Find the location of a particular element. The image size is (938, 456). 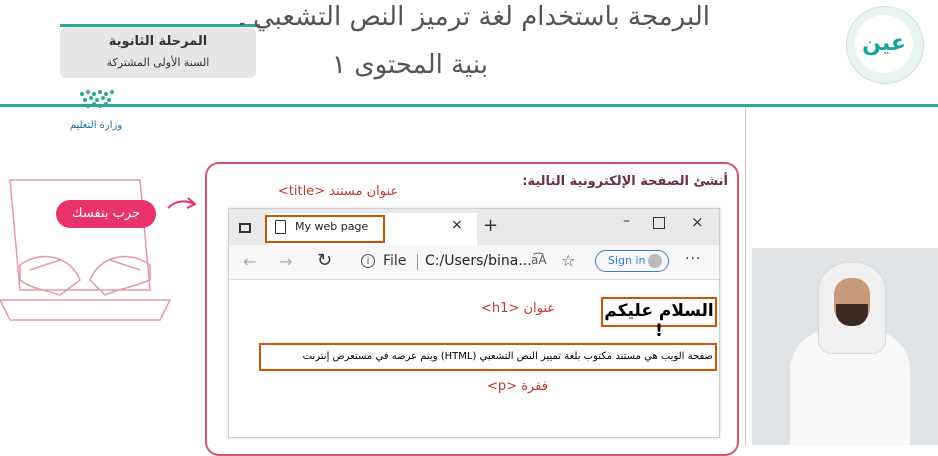

header-divider is located at coordinates (469, 105).